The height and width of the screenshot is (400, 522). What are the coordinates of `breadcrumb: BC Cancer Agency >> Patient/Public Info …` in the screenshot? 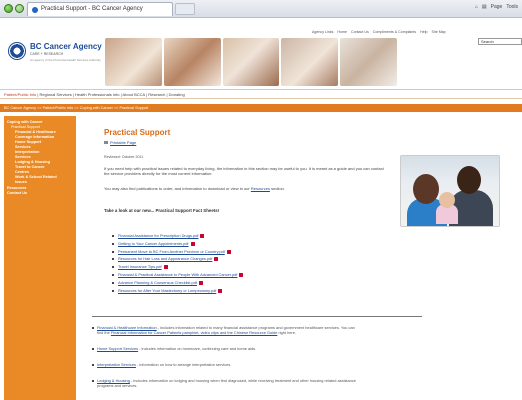 It's located at (261, 108).